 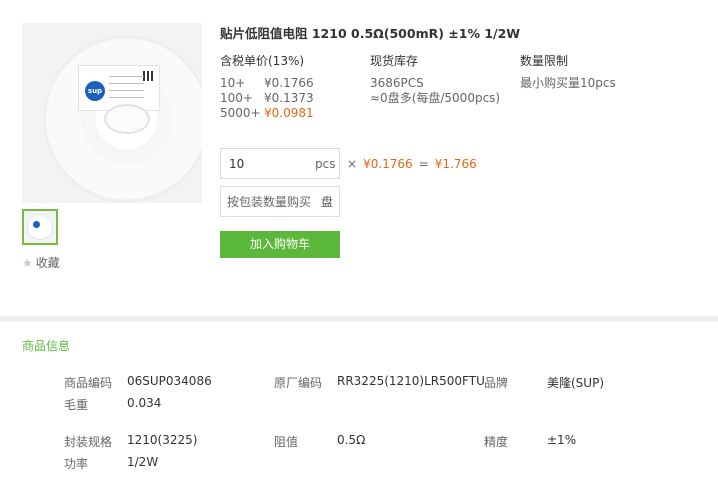 What do you see at coordinates (162, 440) in the screenshot?
I see `attr-value: 1210(3225)` at bounding box center [162, 440].